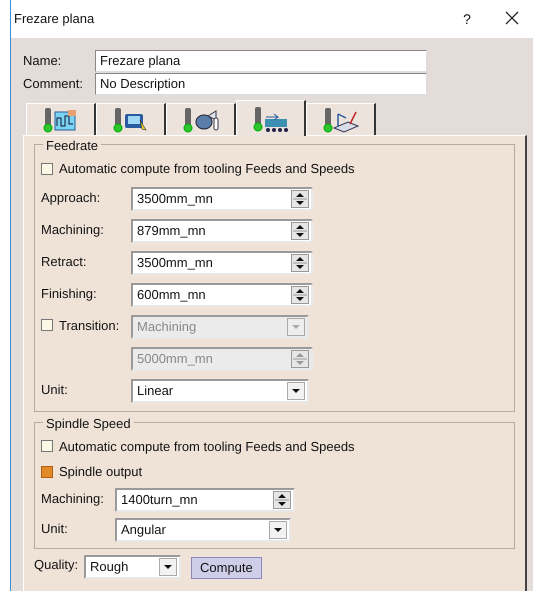 The width and height of the screenshot is (533, 591). Describe the element at coordinates (42, 61) in the screenshot. I see `field-label: Name:` at that location.